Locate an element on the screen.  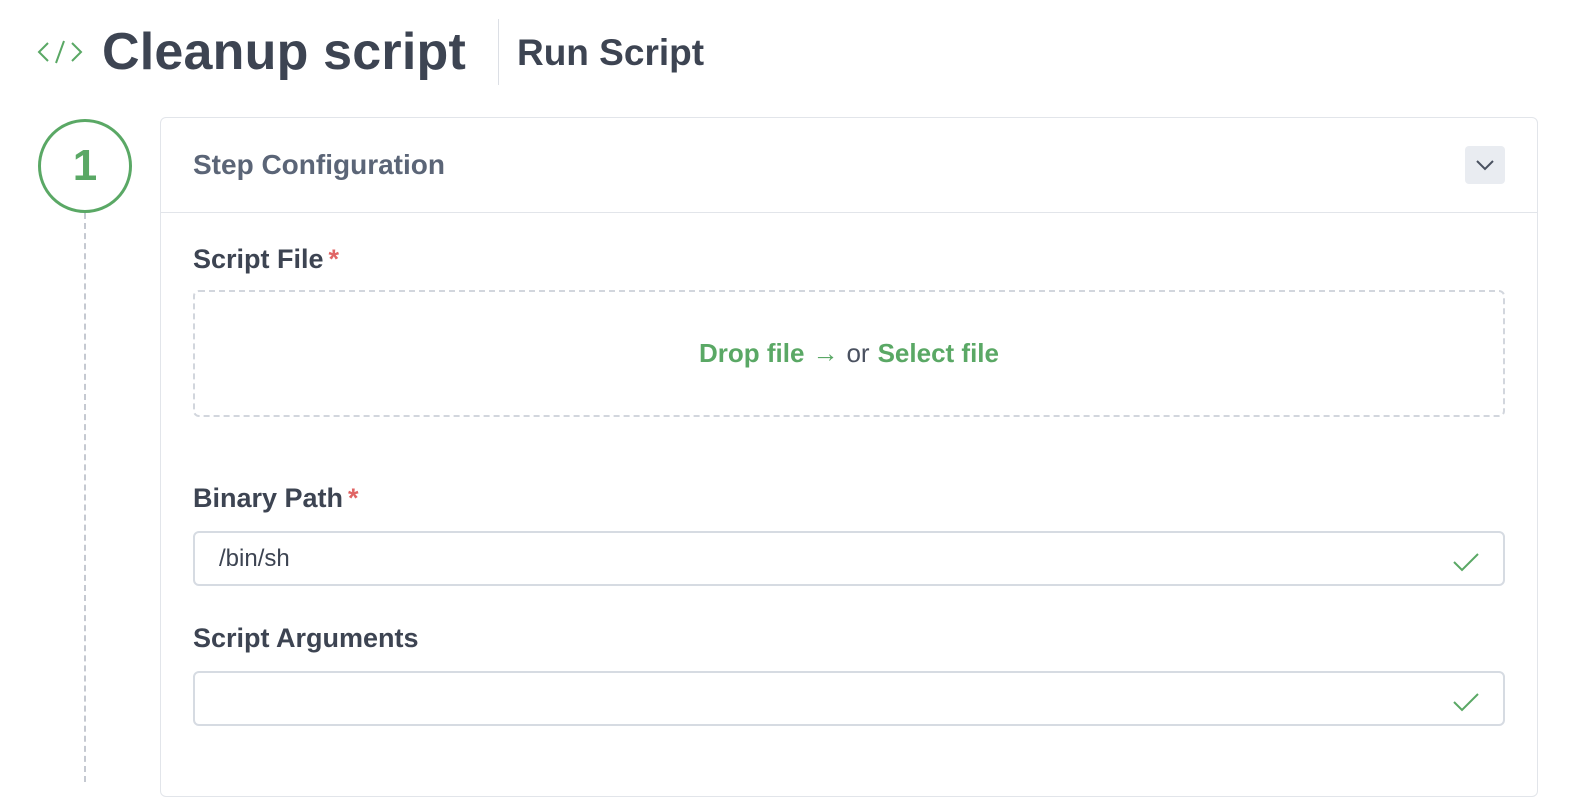
page-title: Cleanup script is located at coordinates (284, 52).